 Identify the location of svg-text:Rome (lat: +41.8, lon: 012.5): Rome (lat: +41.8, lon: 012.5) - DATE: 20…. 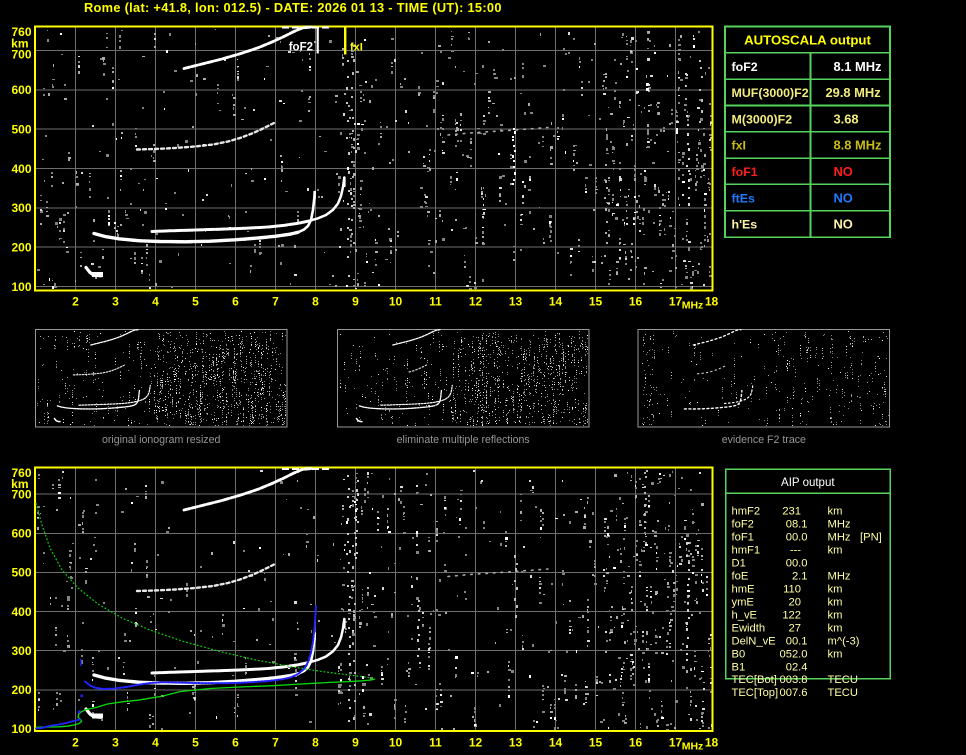
(293, 7).